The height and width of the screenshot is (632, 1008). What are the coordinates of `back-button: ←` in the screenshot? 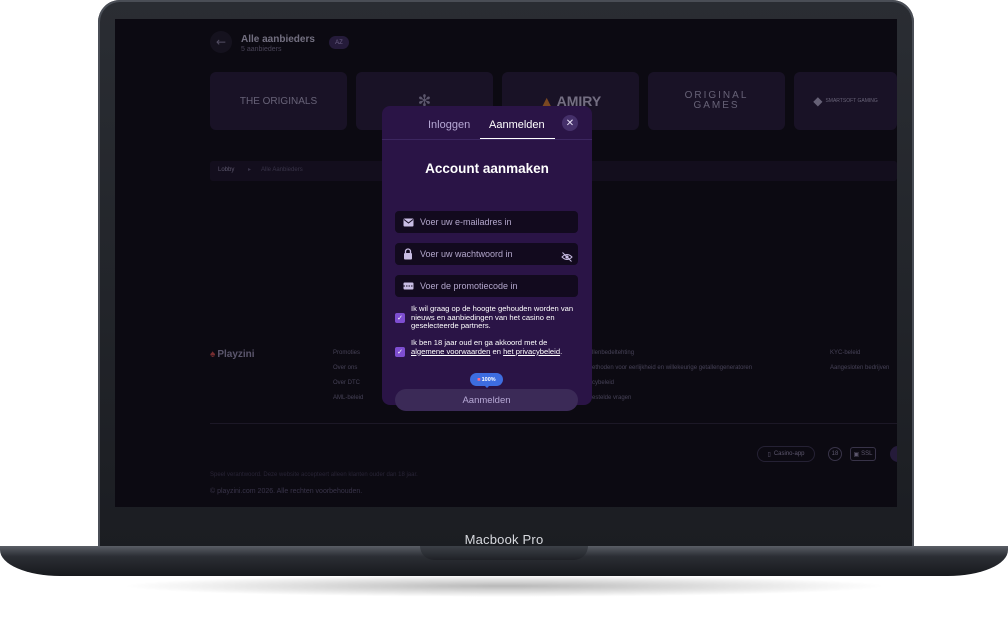 It's located at (221, 42).